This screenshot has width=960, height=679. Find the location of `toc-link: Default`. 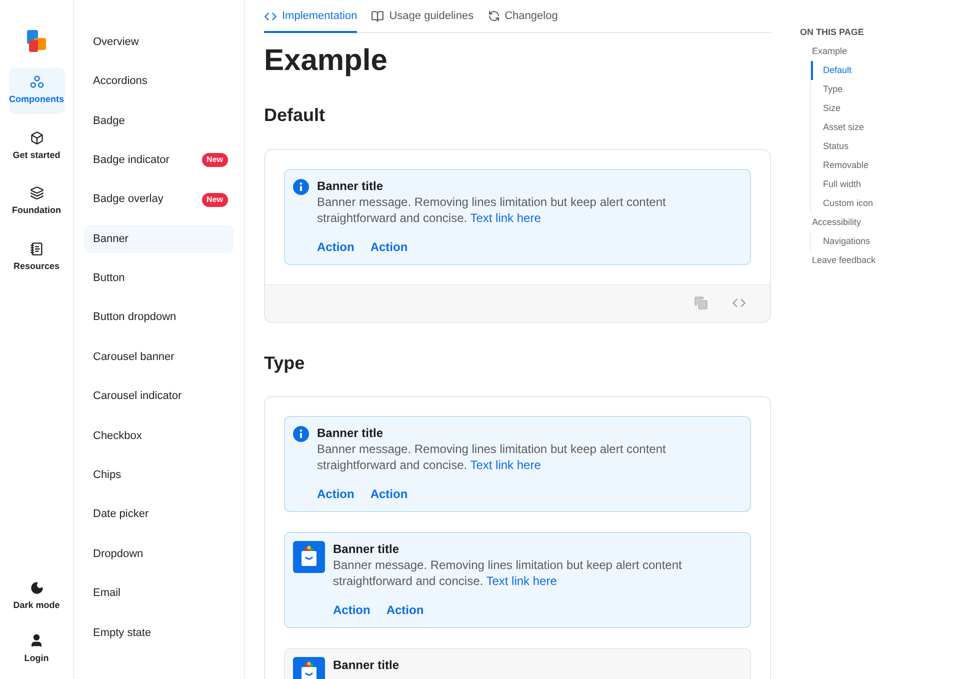

toc-link: Default is located at coordinates (843, 70).